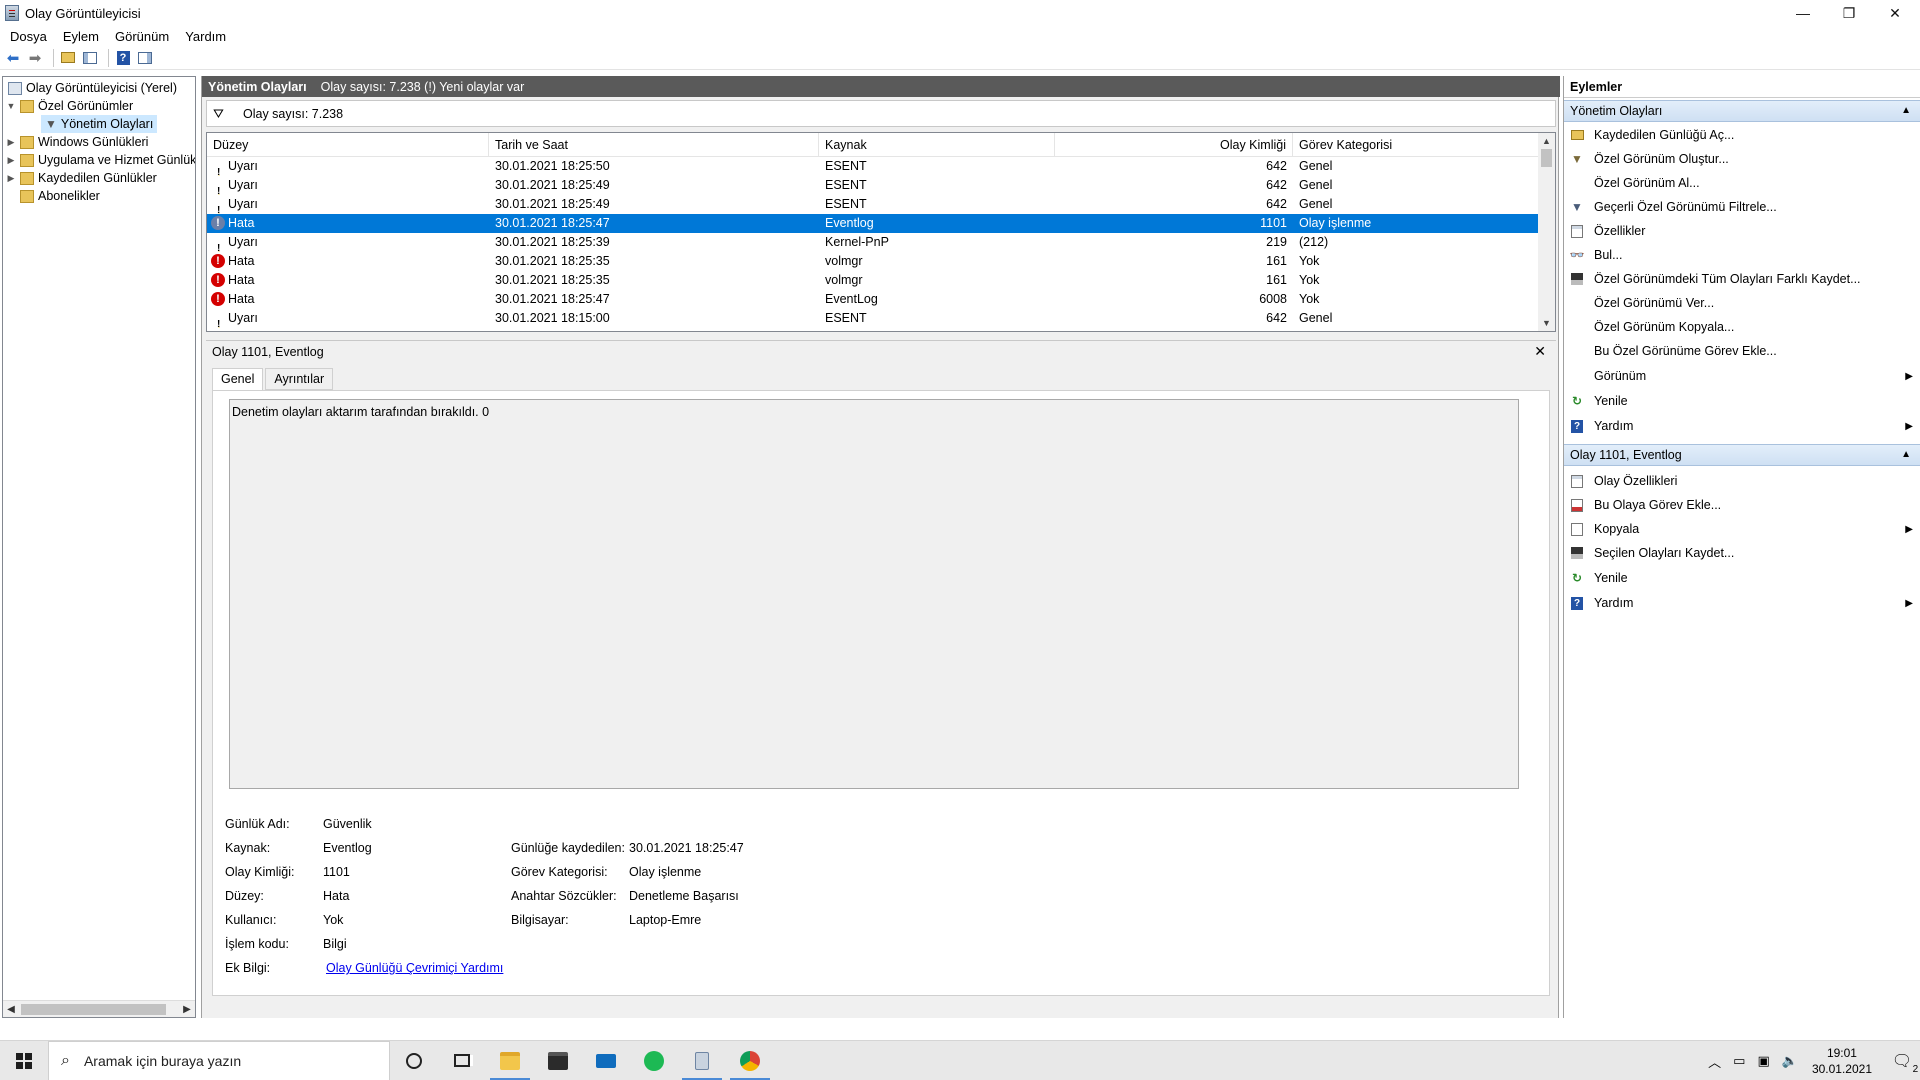 Image resolution: width=1920 pixels, height=1080 pixels. Describe the element at coordinates (238, 379) in the screenshot. I see `tab-general: Genel` at that location.